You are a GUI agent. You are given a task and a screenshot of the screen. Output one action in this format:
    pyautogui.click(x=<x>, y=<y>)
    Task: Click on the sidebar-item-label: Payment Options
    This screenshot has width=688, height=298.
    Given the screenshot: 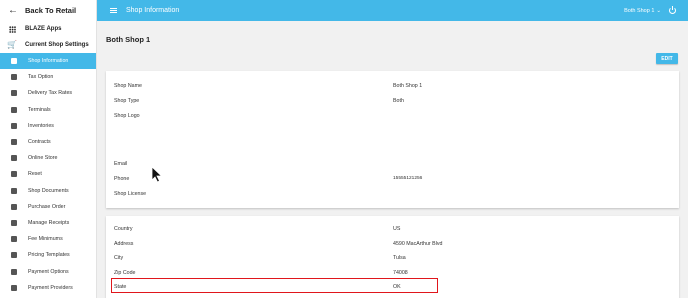 What is the action you would take?
    pyautogui.click(x=48, y=271)
    